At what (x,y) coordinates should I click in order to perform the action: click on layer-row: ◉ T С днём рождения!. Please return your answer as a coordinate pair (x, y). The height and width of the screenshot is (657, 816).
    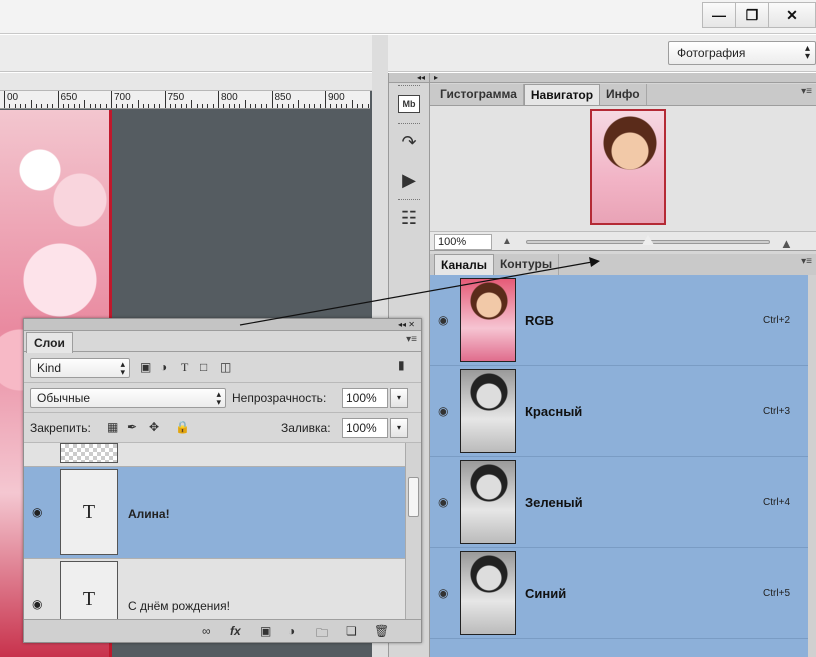
    Looking at the image, I should click on (214, 589).